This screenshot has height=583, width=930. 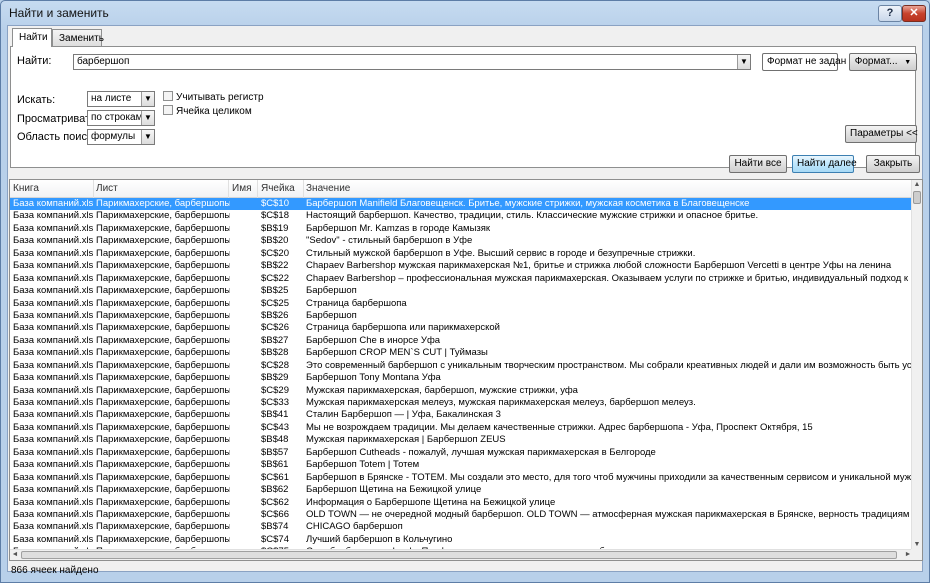 What do you see at coordinates (275, 477) in the screenshot?
I see `row-cell: $C$61` at bounding box center [275, 477].